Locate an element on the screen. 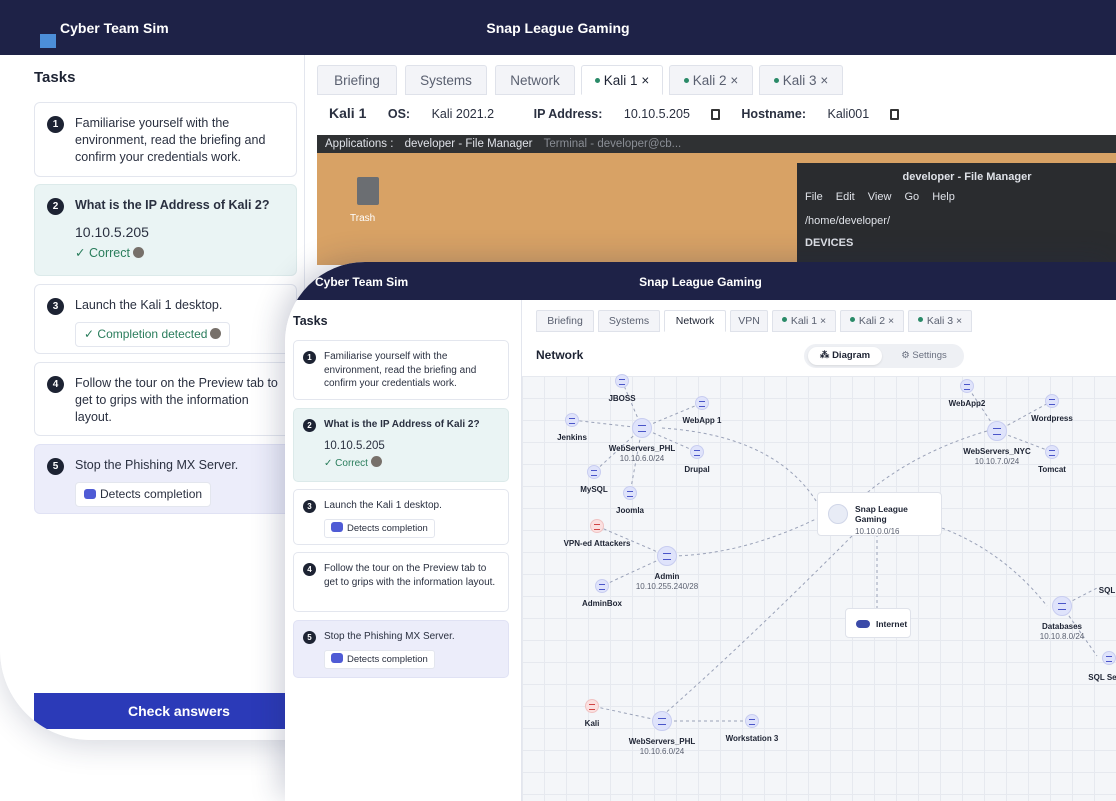 The width and height of the screenshot is (1116, 801). task-question: What is the IP Address of Kali 2? is located at coordinates (172, 205).